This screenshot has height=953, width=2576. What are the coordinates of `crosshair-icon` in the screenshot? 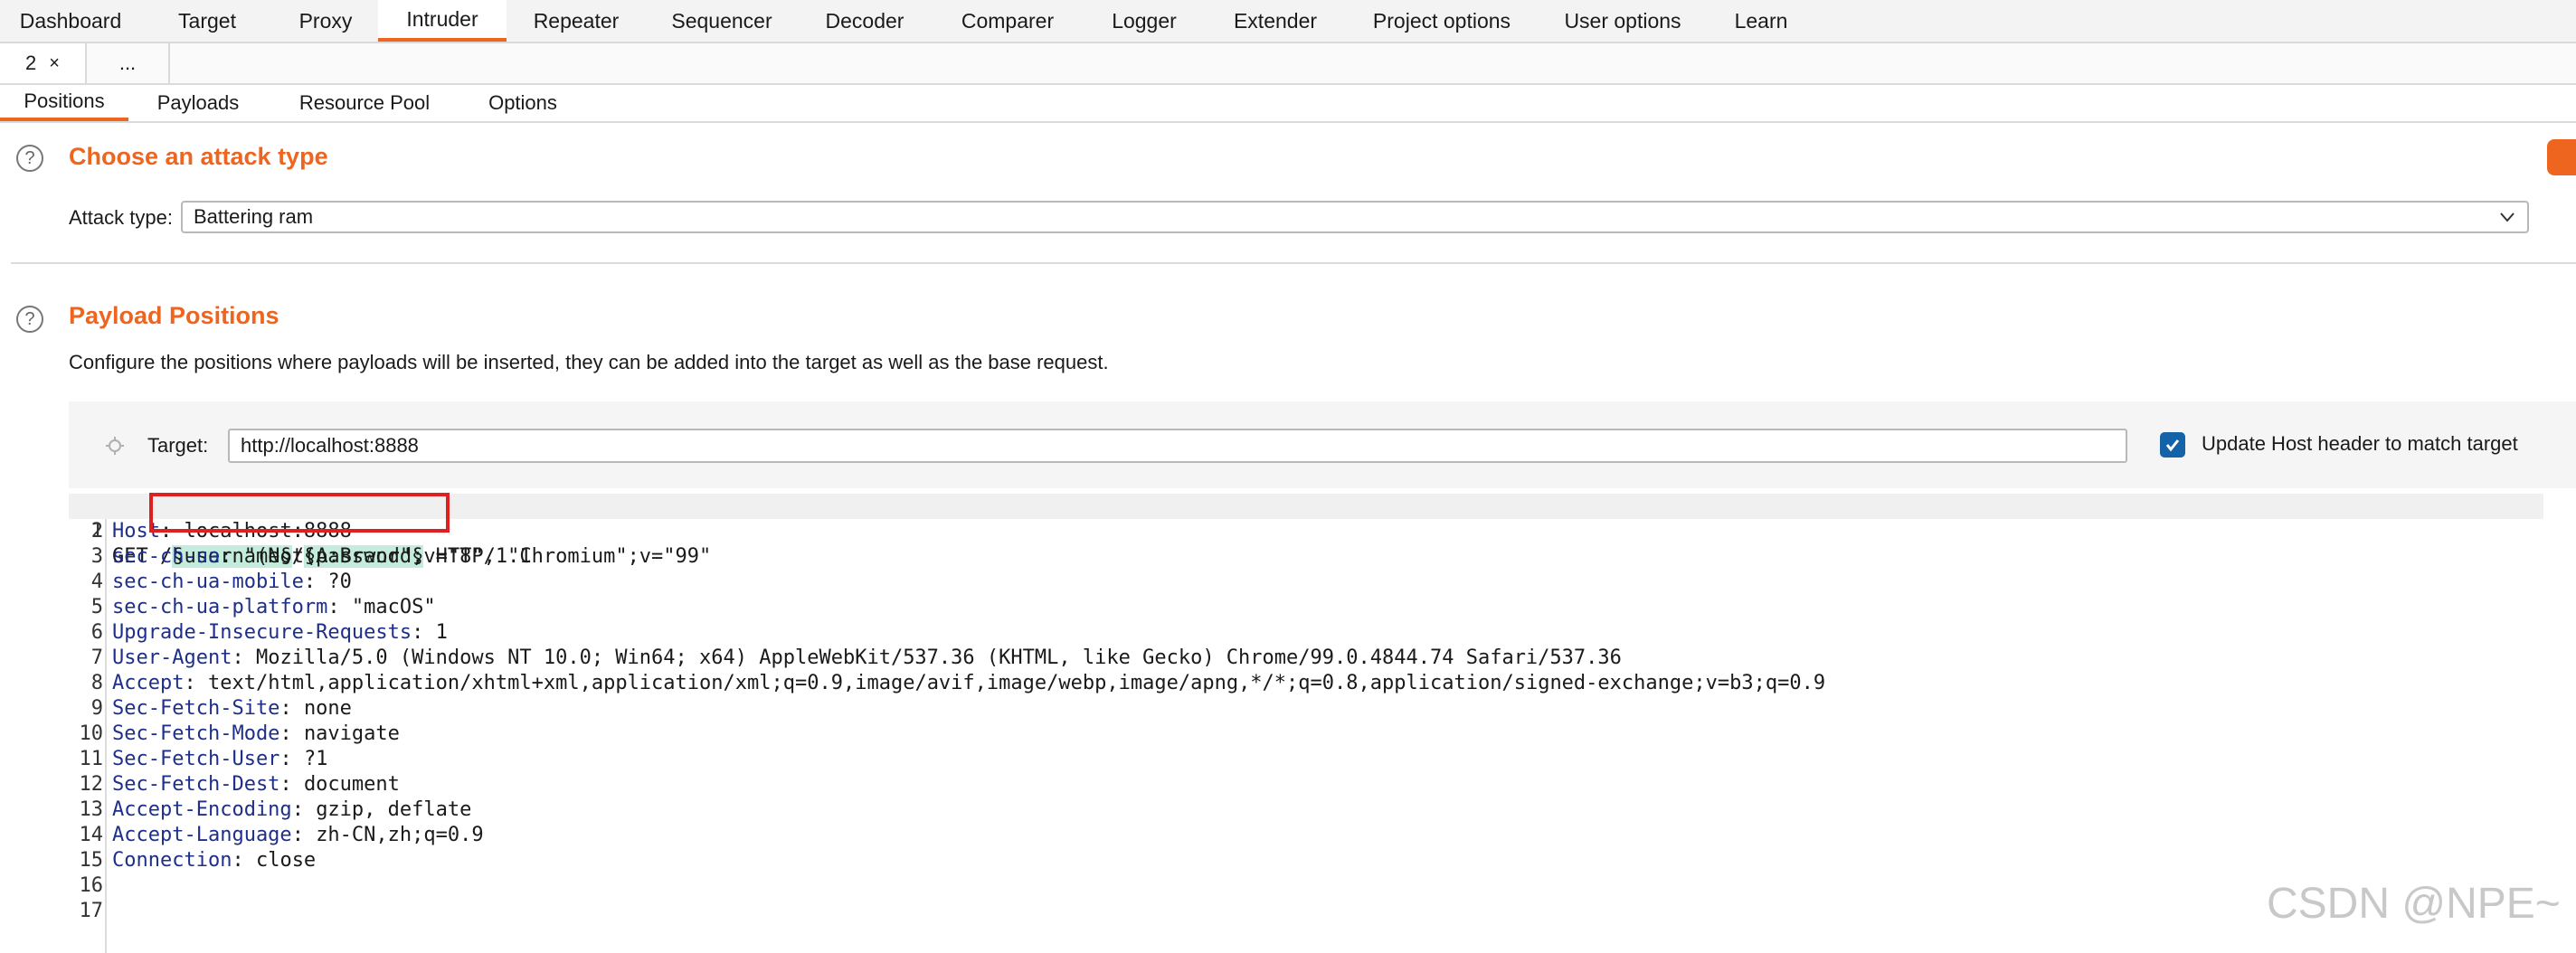 It's located at (115, 446).